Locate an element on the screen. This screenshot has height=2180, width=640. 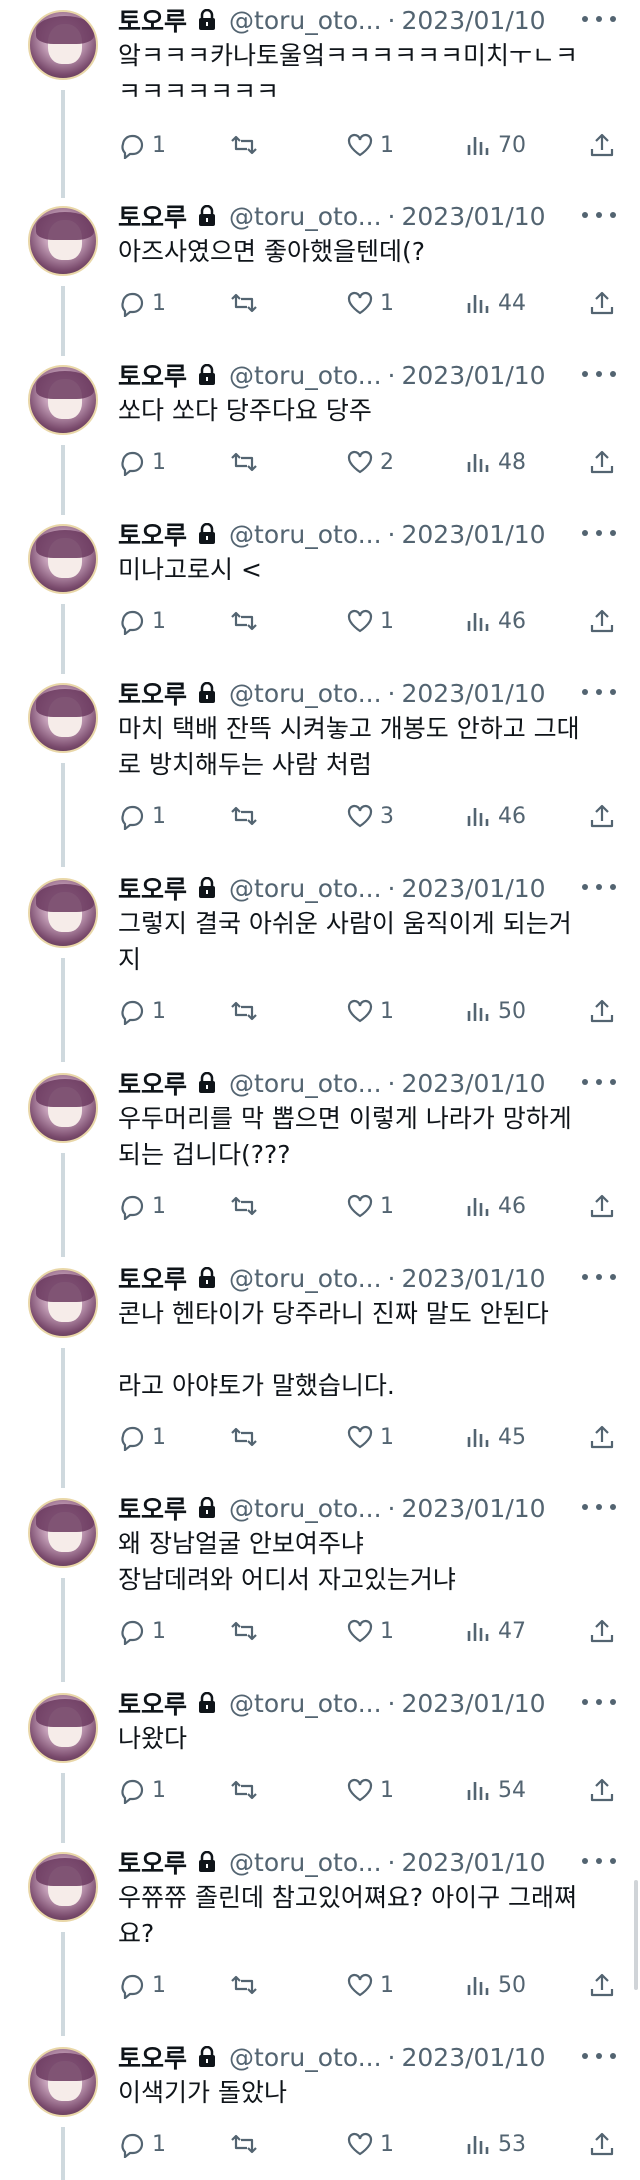
views-button: 48 is located at coordinates (495, 462).